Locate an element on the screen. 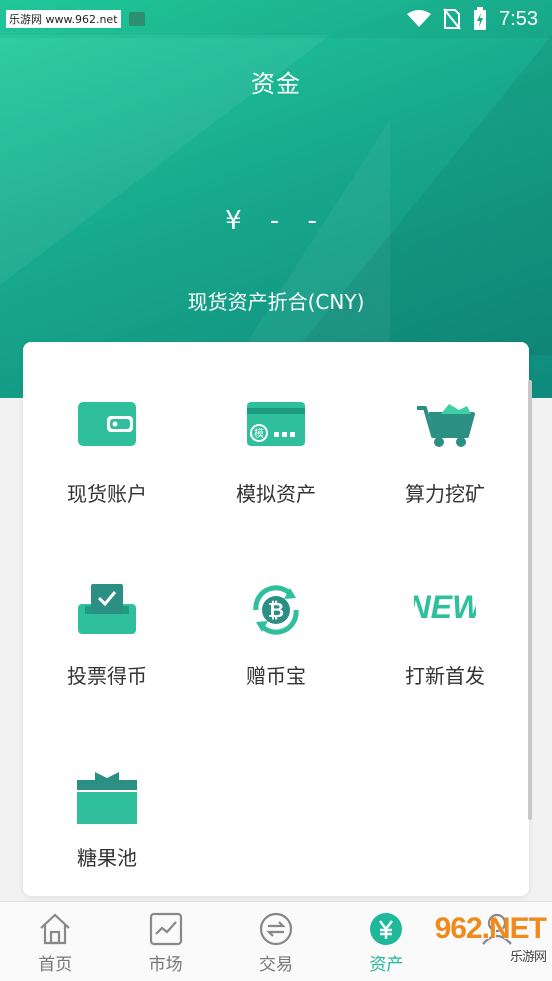  menu-item-spot-account: 现货账户 is located at coordinates (107, 424).